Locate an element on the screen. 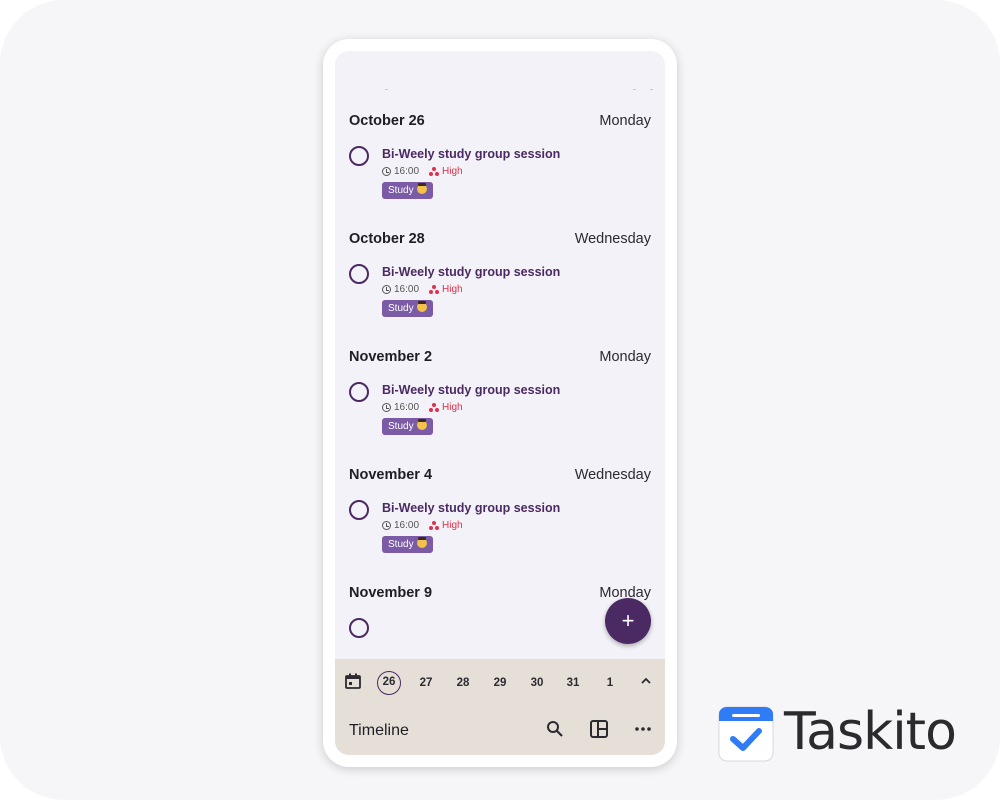 The width and height of the screenshot is (1000, 800). date-chip: 30 is located at coordinates (537, 683).